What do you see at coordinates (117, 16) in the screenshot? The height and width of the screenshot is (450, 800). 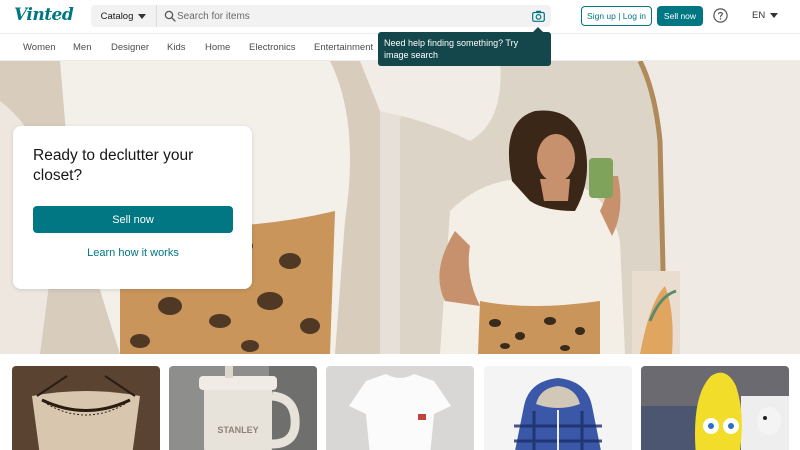 I see `catalog-label: Catalog` at bounding box center [117, 16].